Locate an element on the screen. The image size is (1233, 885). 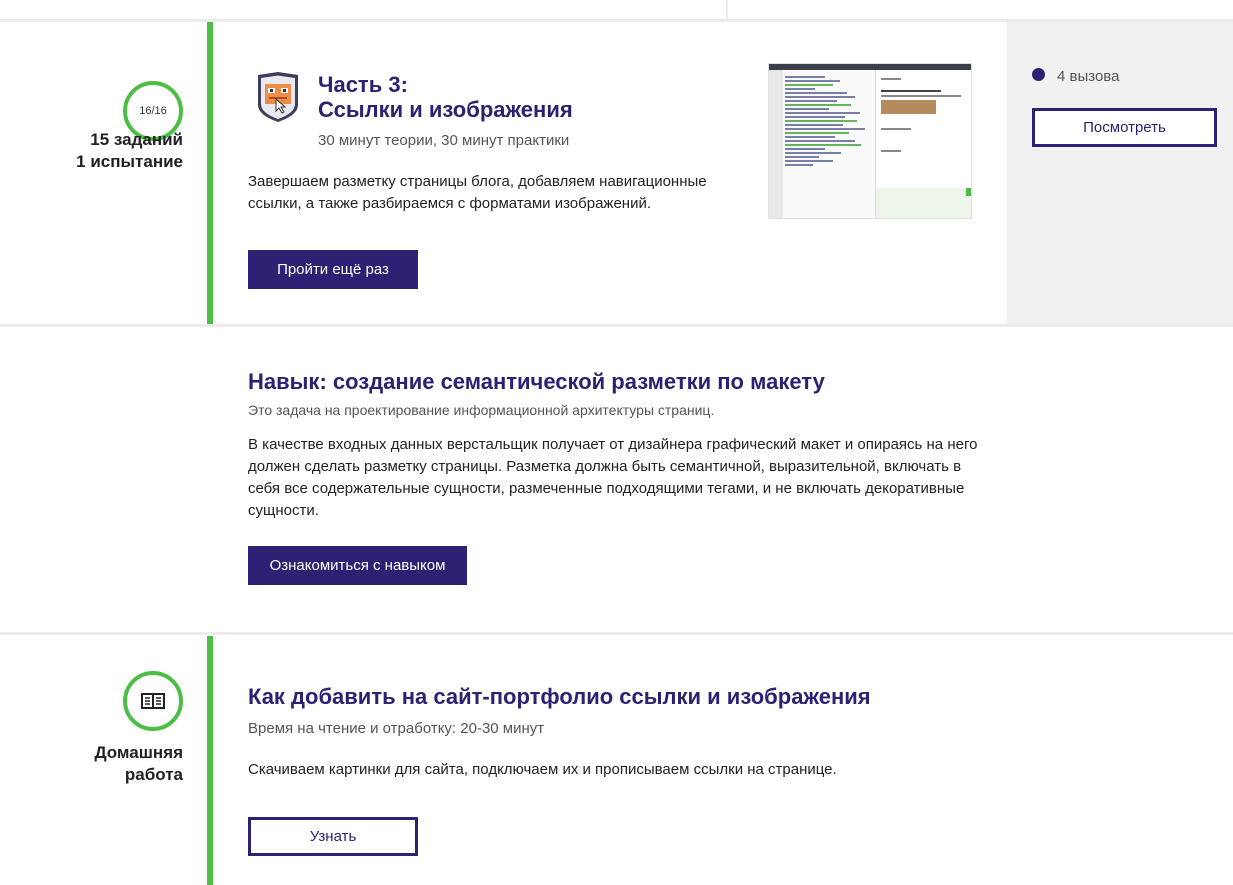
calls-bullet is located at coordinates (1038, 74).